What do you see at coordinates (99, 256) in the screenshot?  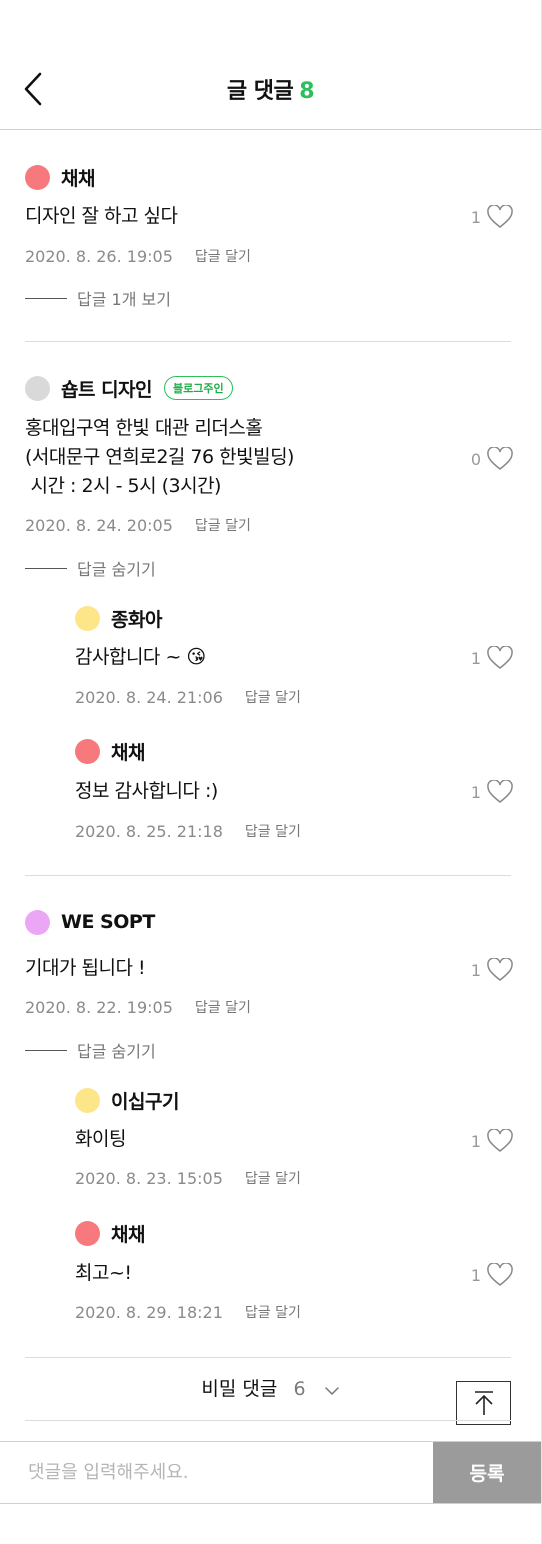 I see `comment-date: 2020. 8. 26. 19:05` at bounding box center [99, 256].